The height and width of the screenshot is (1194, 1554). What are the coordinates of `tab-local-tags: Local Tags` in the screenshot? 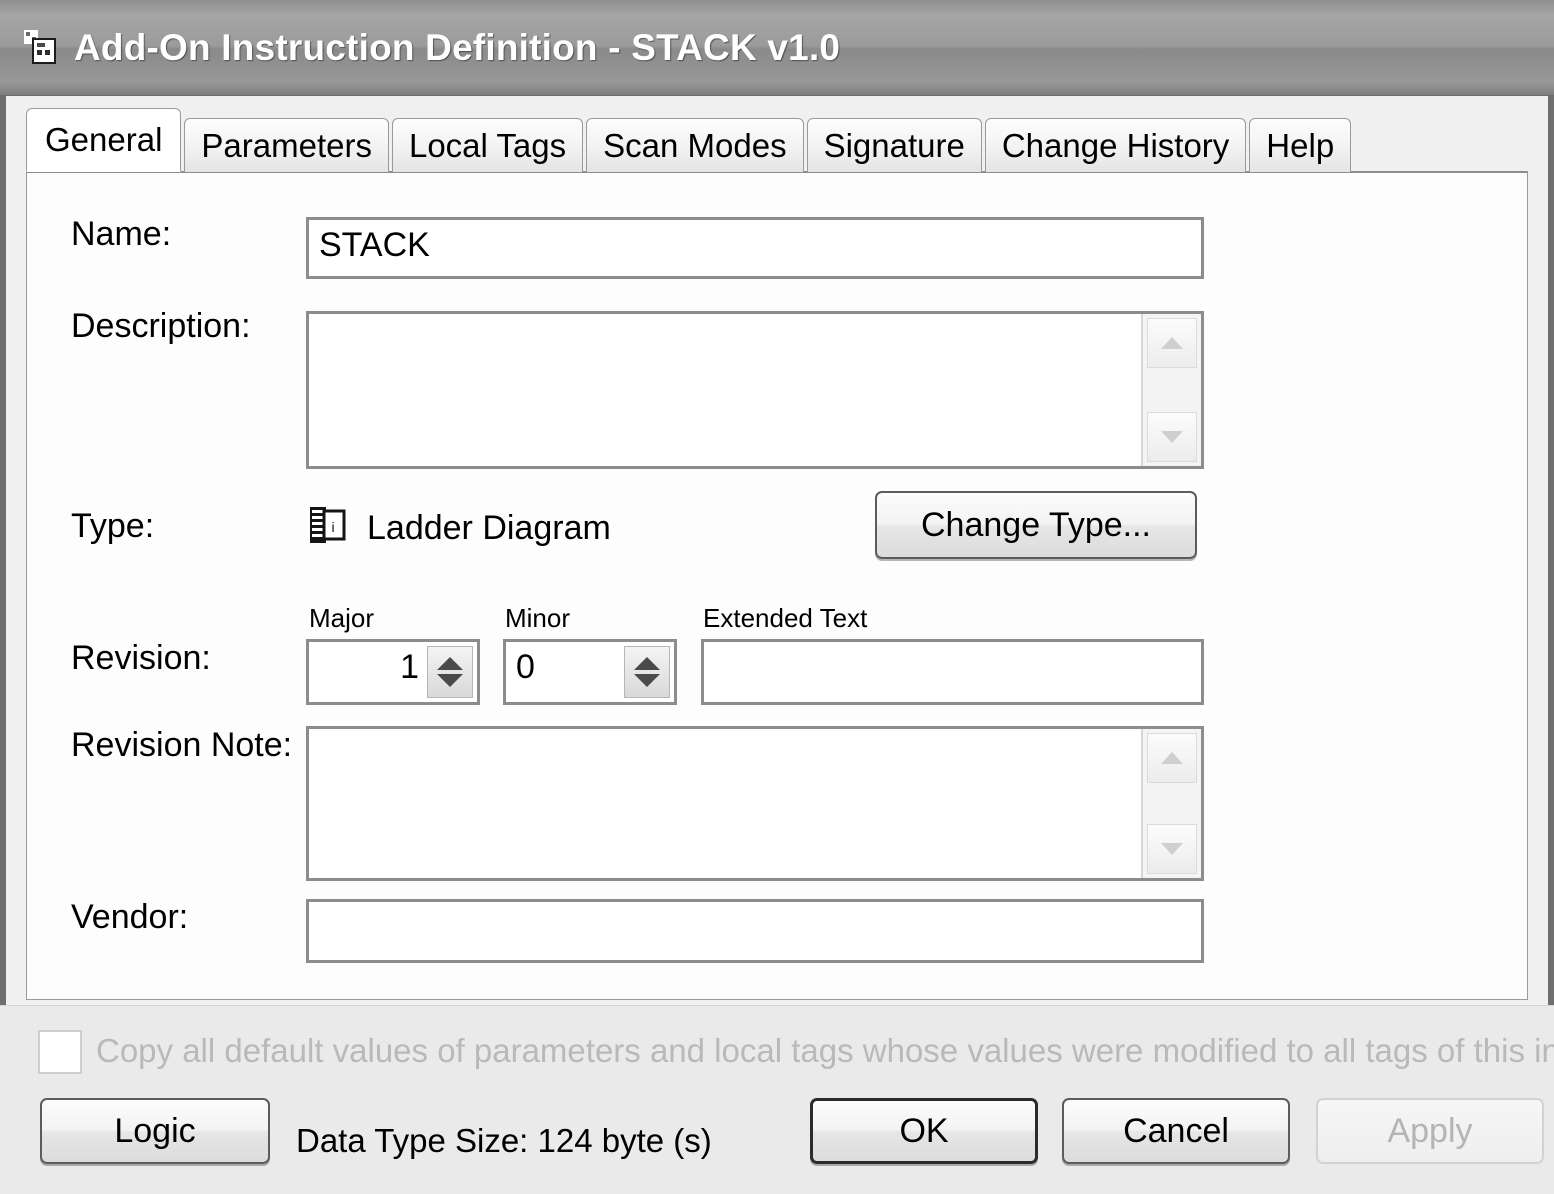 It's located at (487, 145).